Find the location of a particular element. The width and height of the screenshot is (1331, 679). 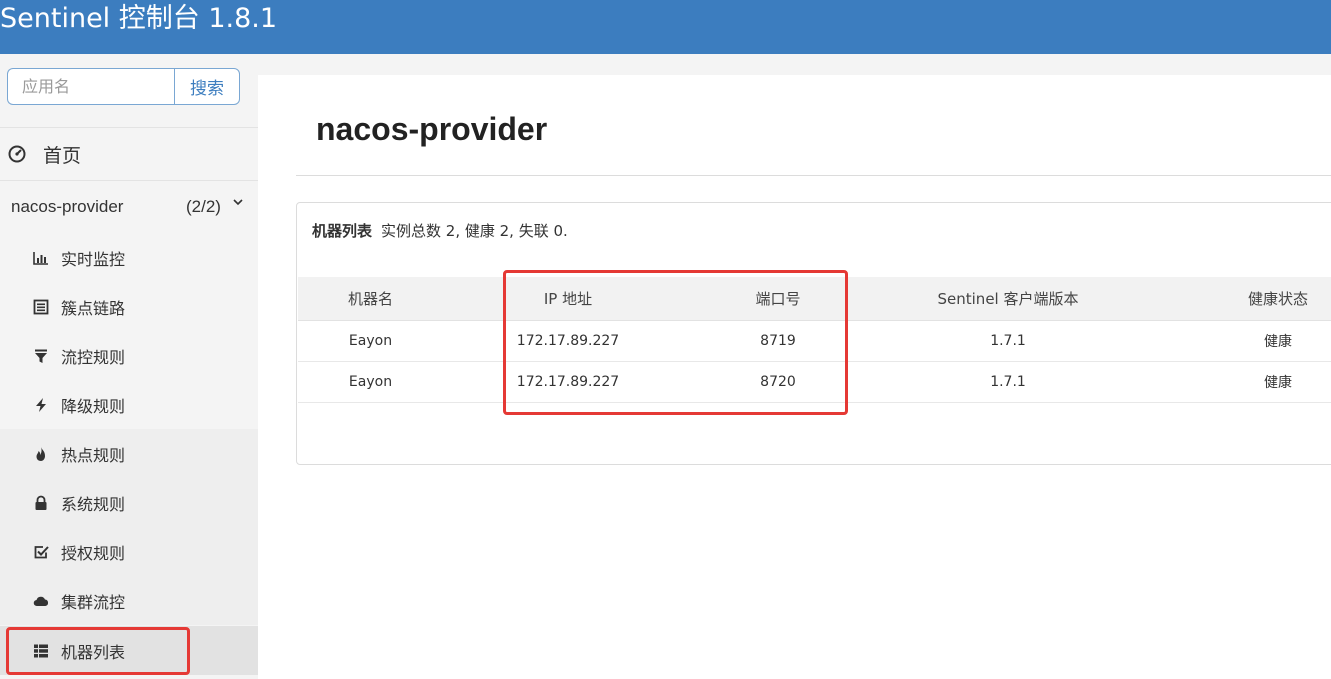

column-header-health: 健康状态 is located at coordinates (1277, 299).